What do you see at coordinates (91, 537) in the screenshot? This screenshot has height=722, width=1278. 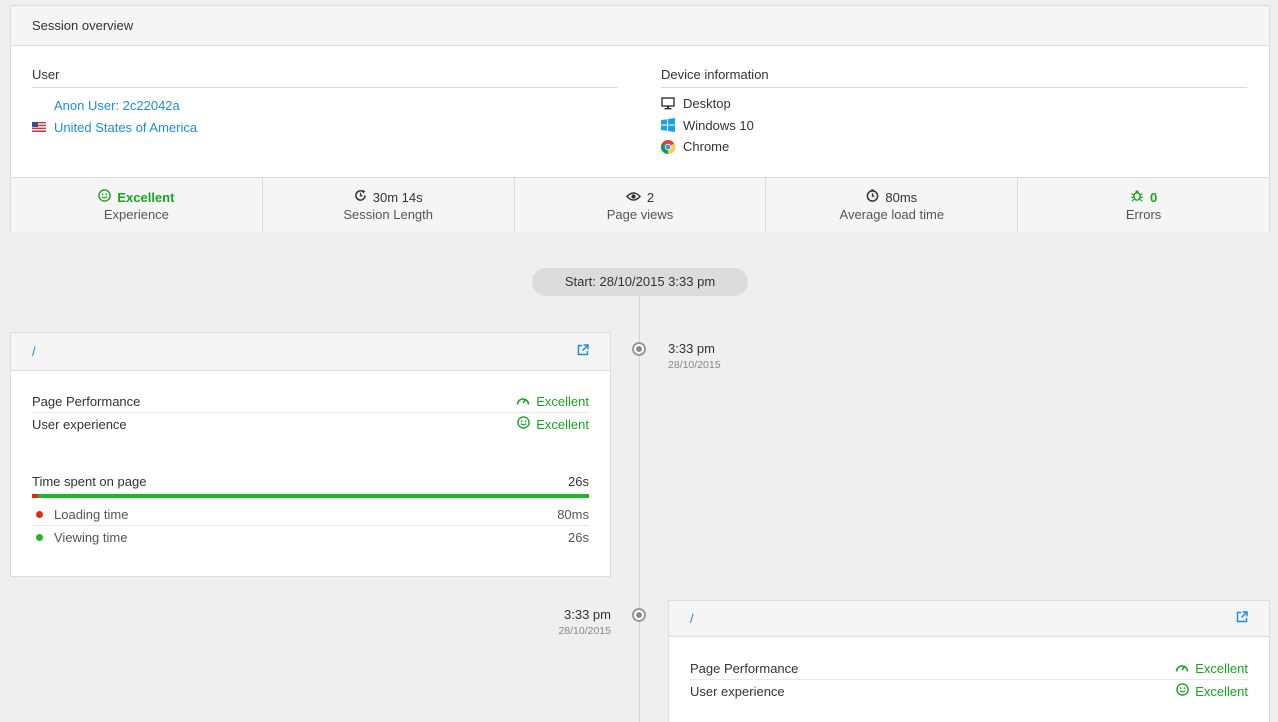 I see `viewing-time-label: Viewing time` at bounding box center [91, 537].